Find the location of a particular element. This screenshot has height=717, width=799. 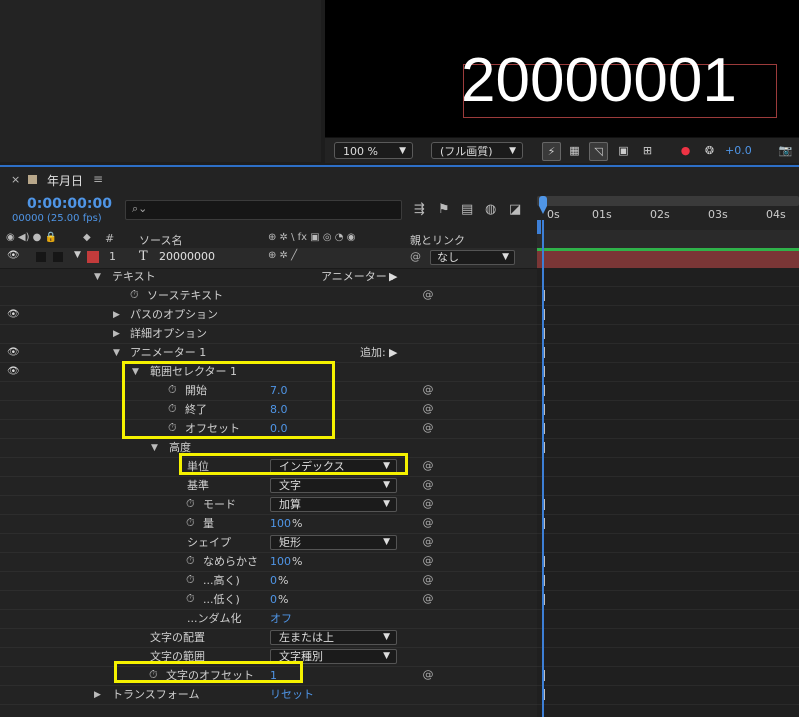

work-area-bar is located at coordinates (668, 201).